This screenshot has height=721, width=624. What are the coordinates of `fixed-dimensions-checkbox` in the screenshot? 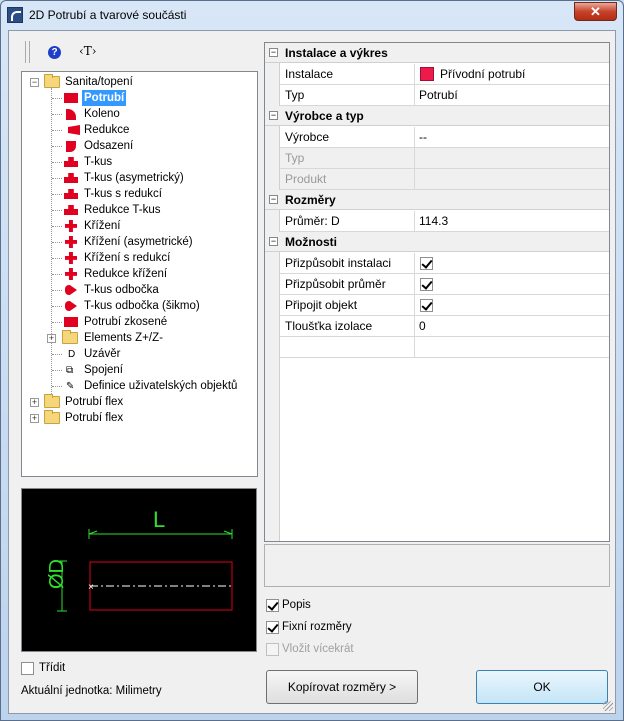 It's located at (272, 627).